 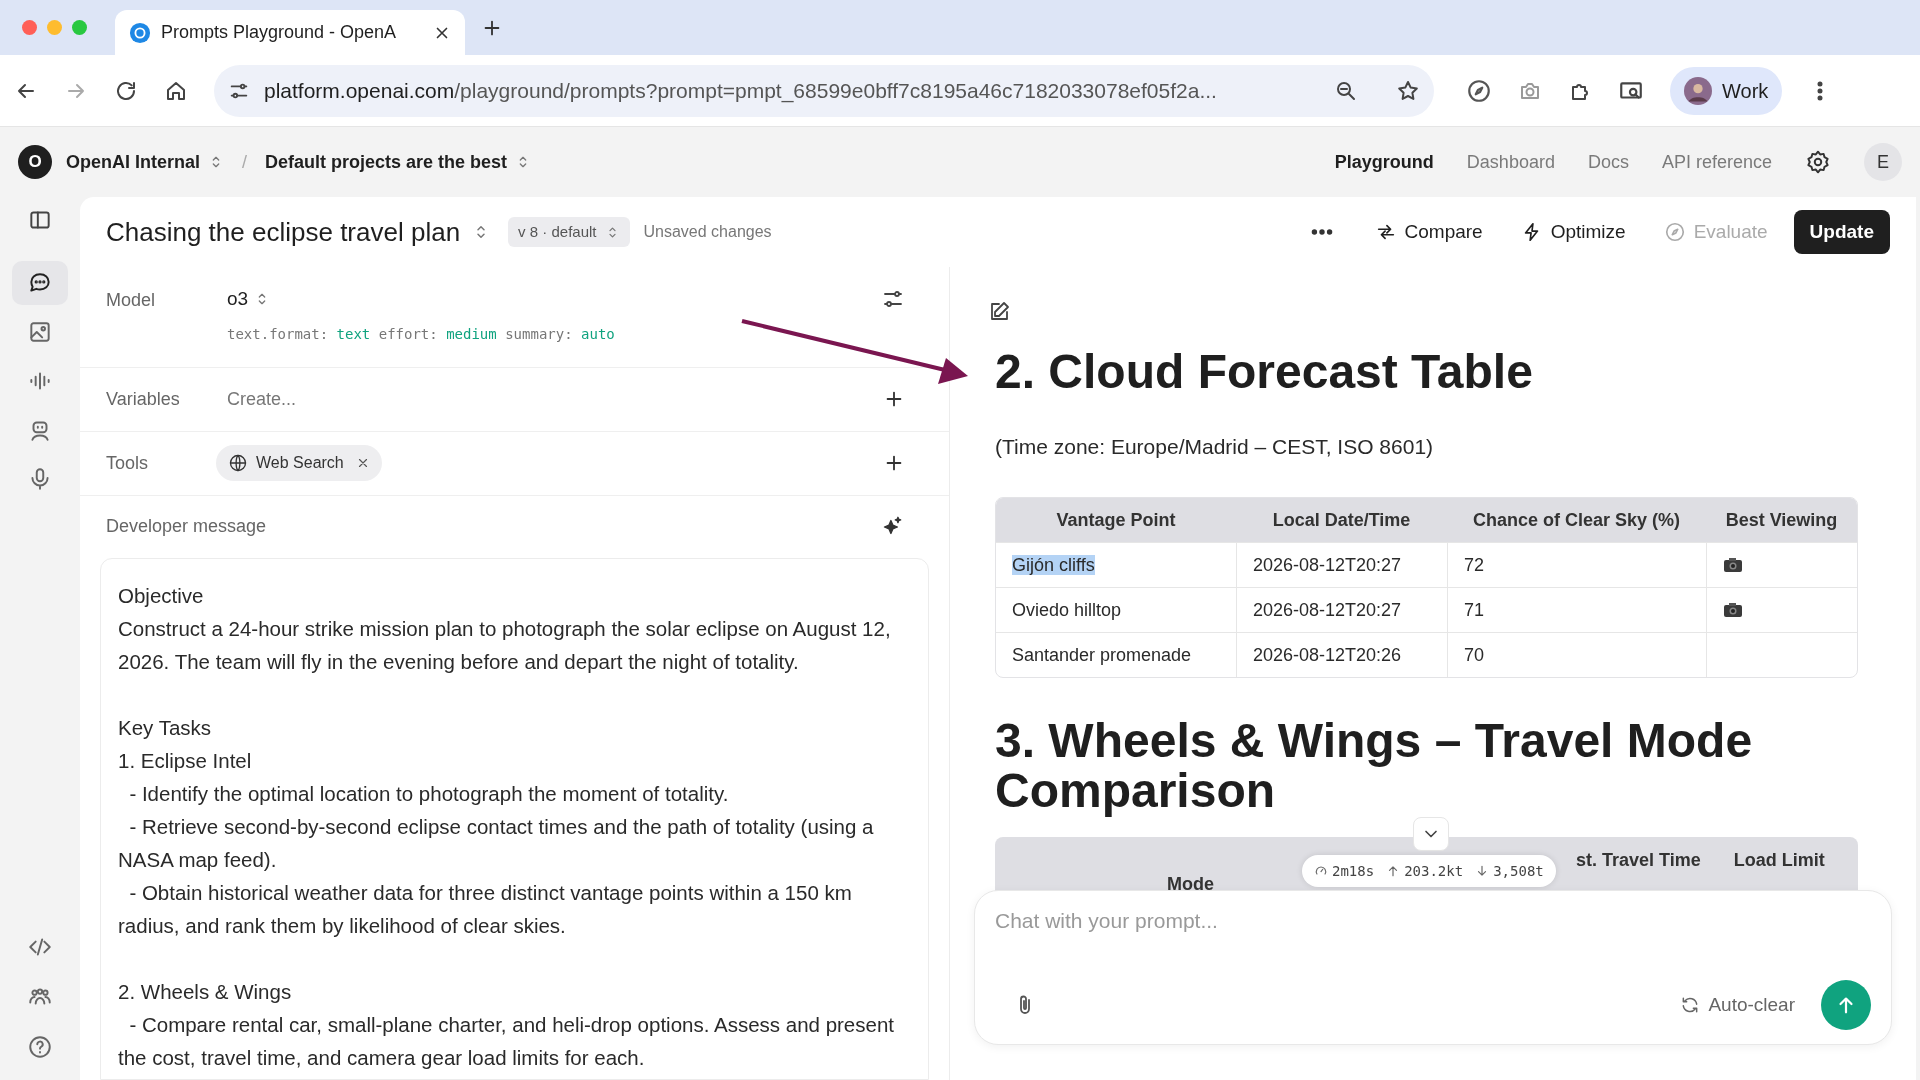 What do you see at coordinates (569, 232) in the screenshot?
I see `version-selector: v 8 · default` at bounding box center [569, 232].